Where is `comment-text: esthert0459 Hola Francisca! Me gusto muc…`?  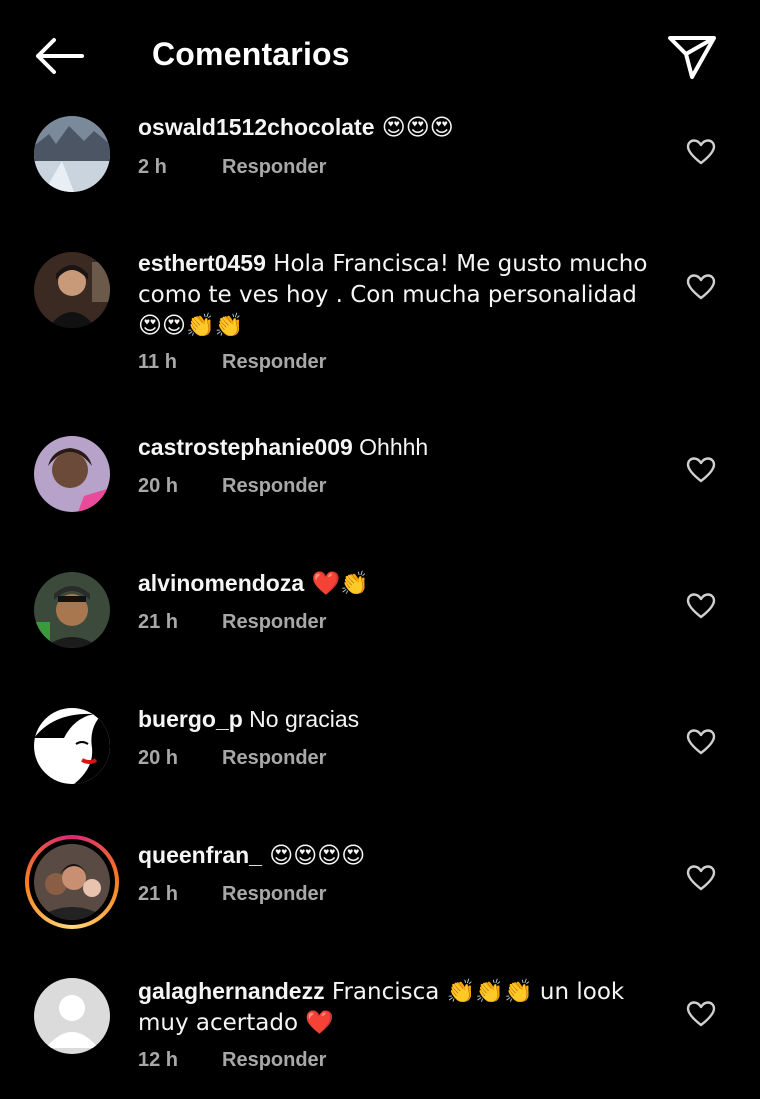 comment-text: esthert0459 Hola Francisca! Me gusto muc… is located at coordinates (403, 294).